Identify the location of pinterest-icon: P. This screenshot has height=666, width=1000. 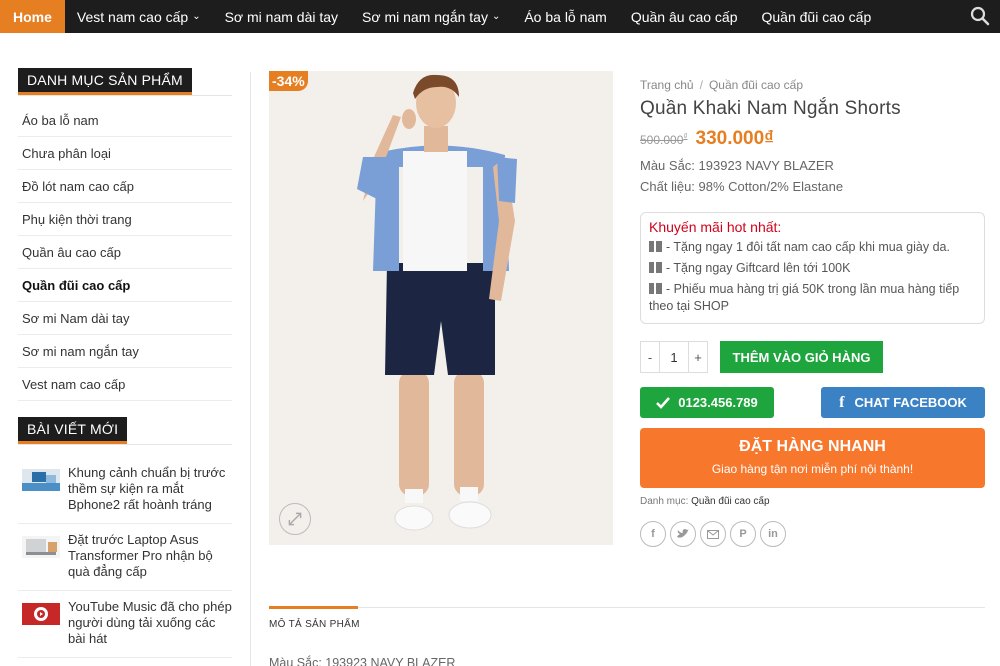
(743, 534).